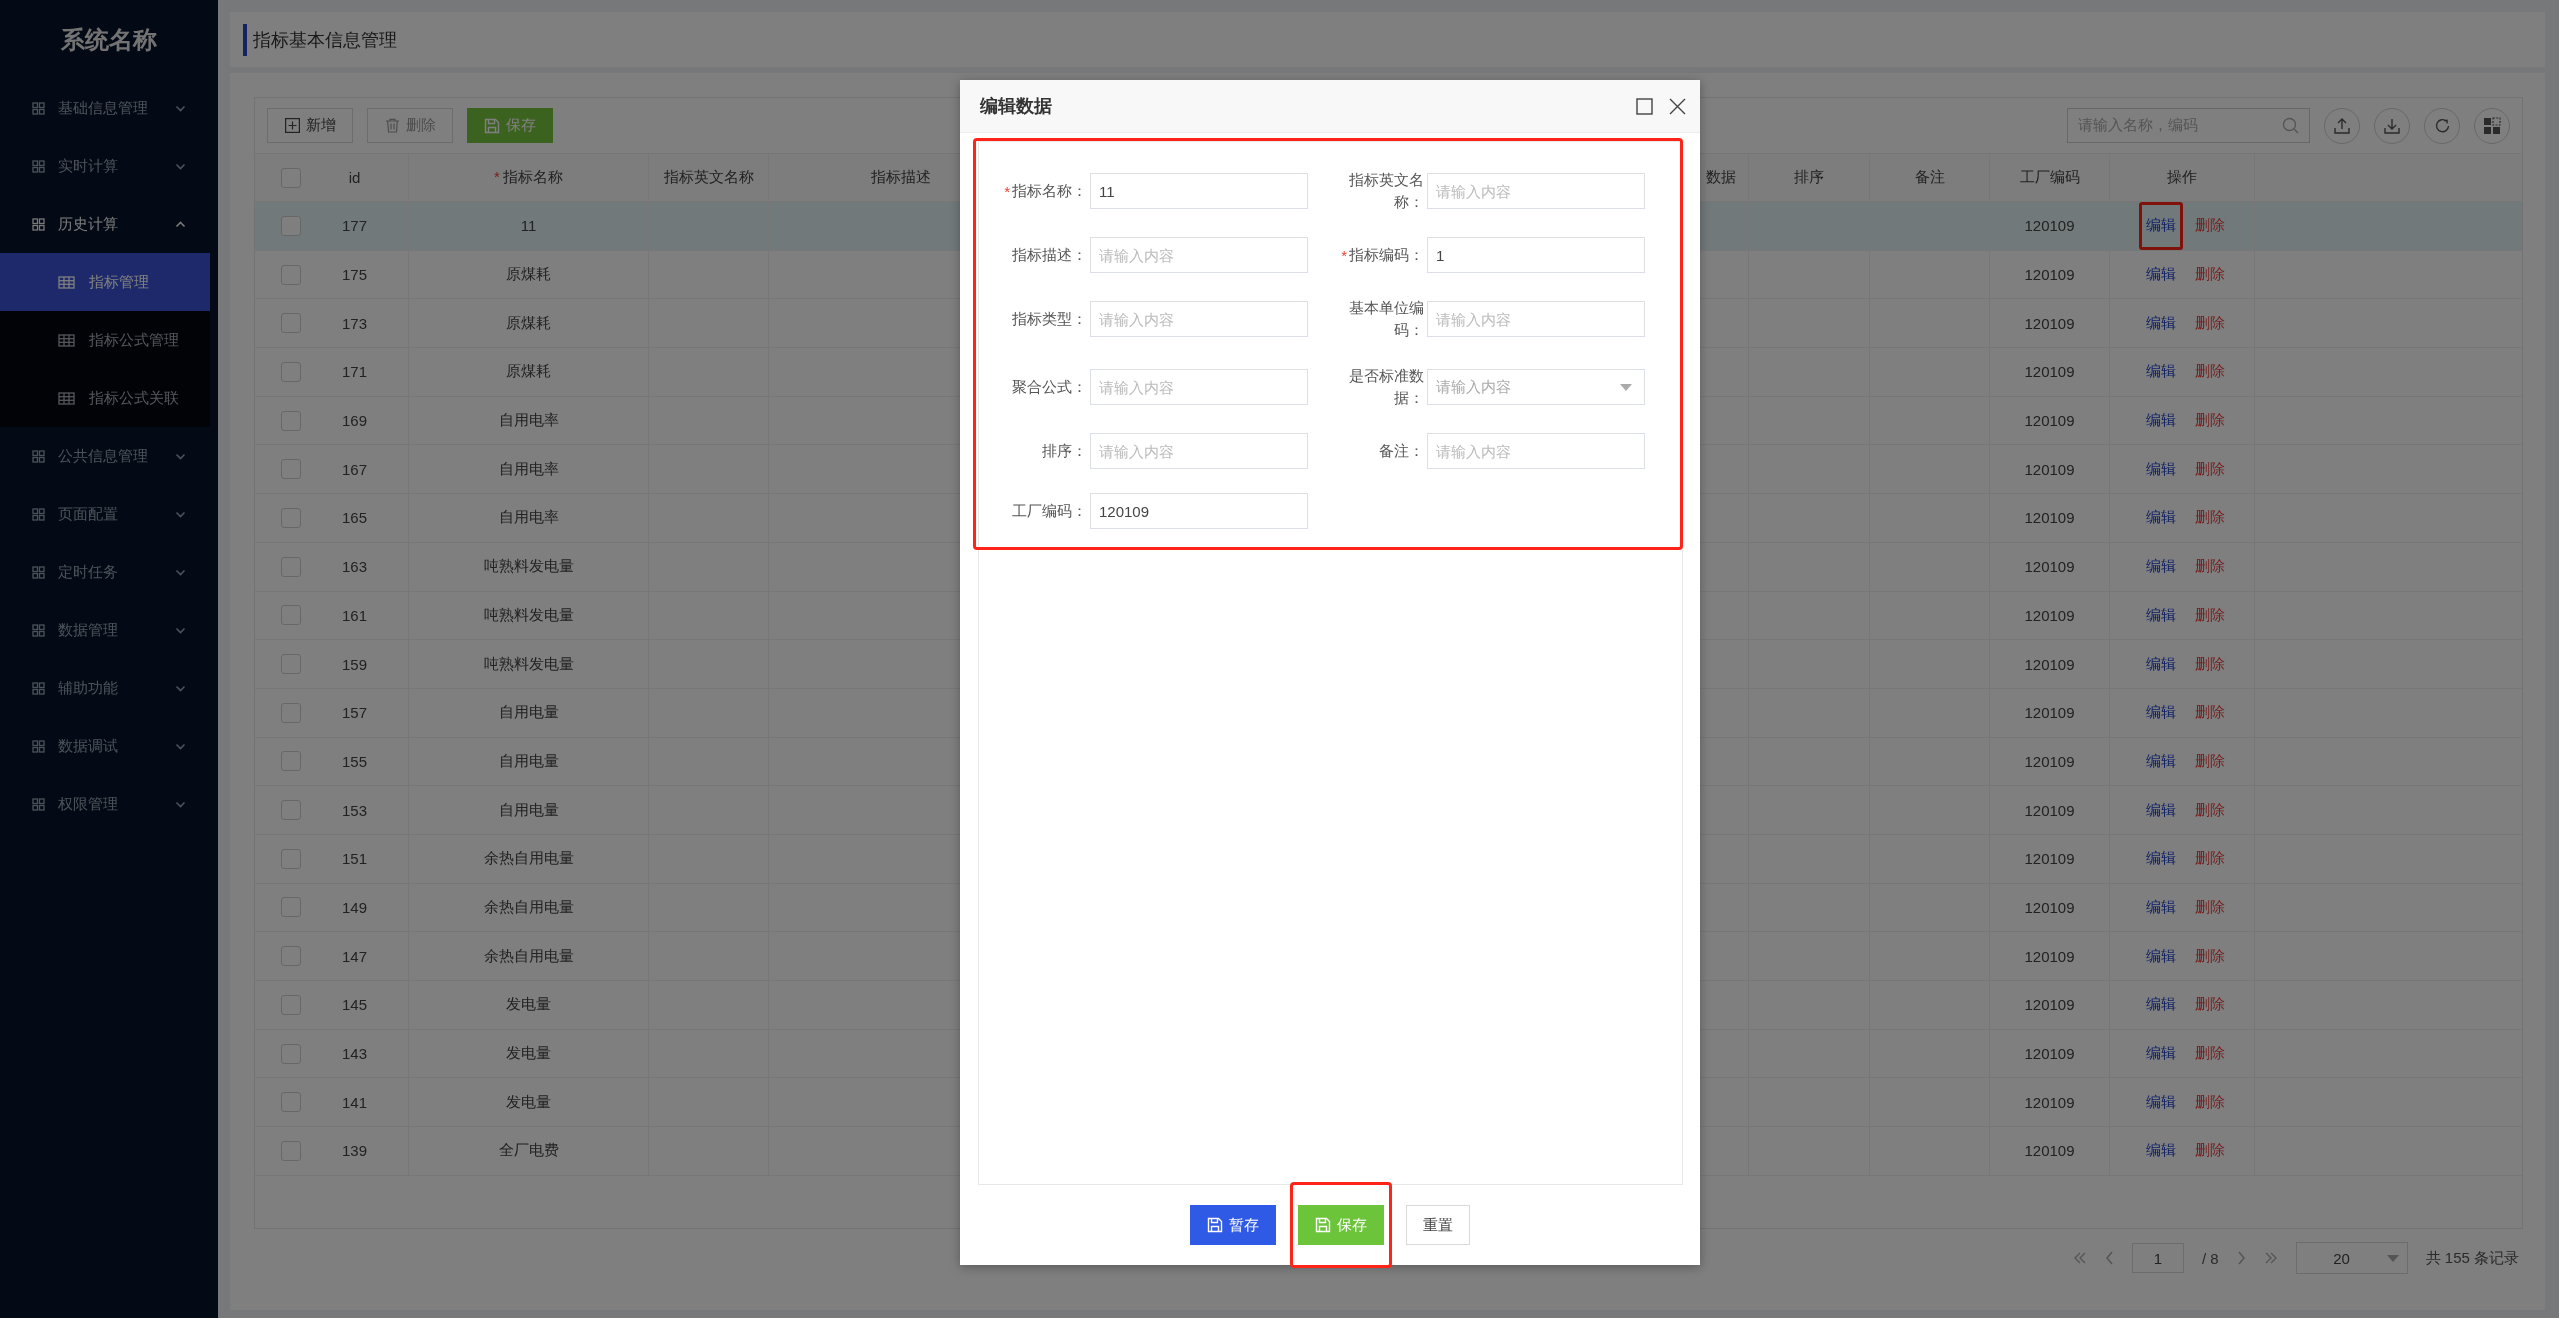 This screenshot has height=1318, width=2559. Describe the element at coordinates (1386, 255) in the screenshot. I see `field-label: 指标编码：` at that location.